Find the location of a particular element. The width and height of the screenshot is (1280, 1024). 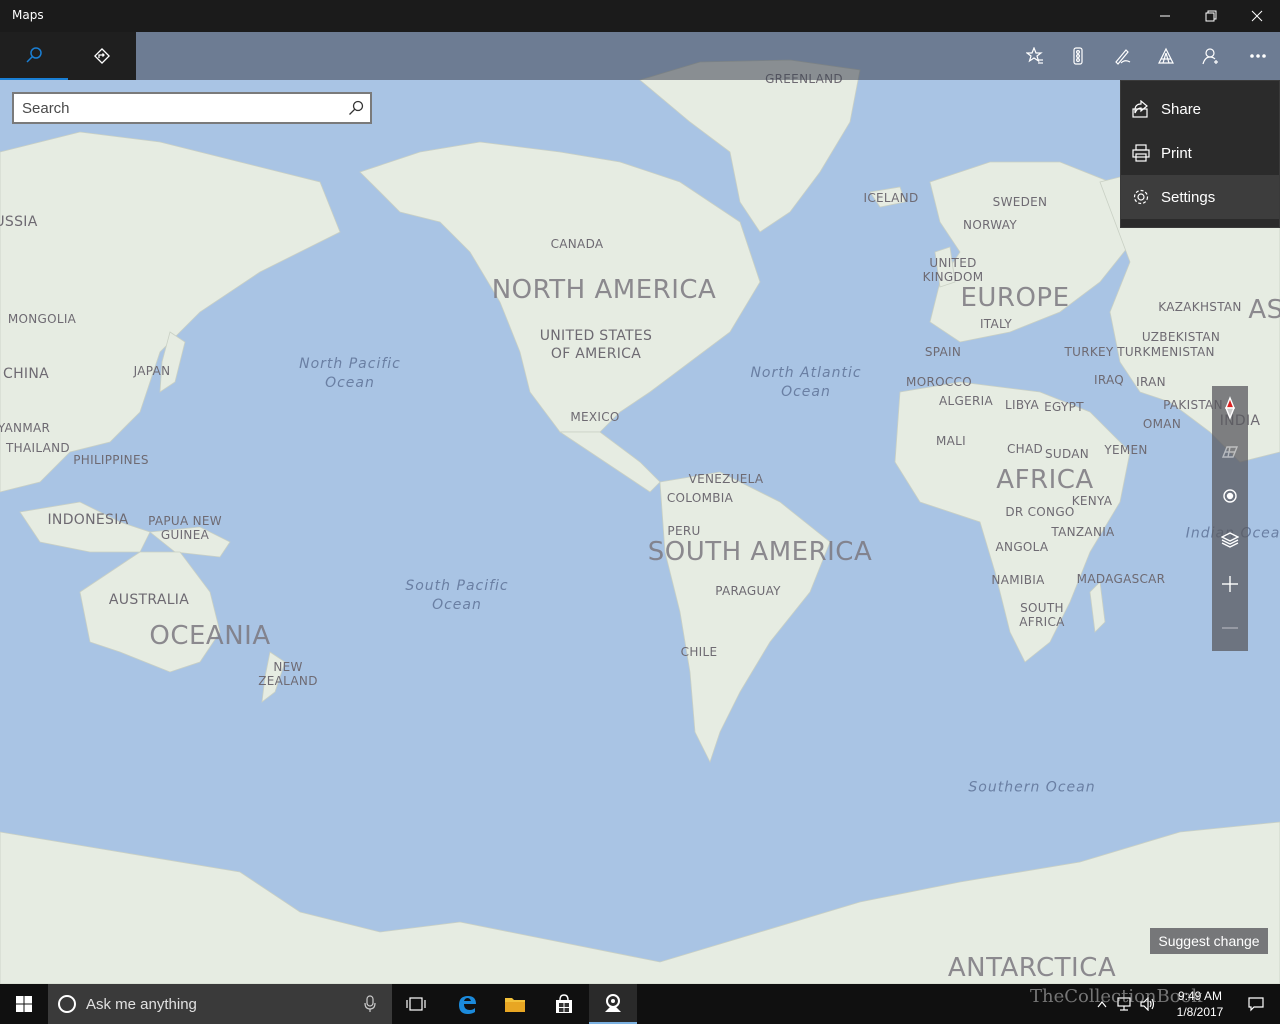

3d-cities-icon is located at coordinates (1166, 55).